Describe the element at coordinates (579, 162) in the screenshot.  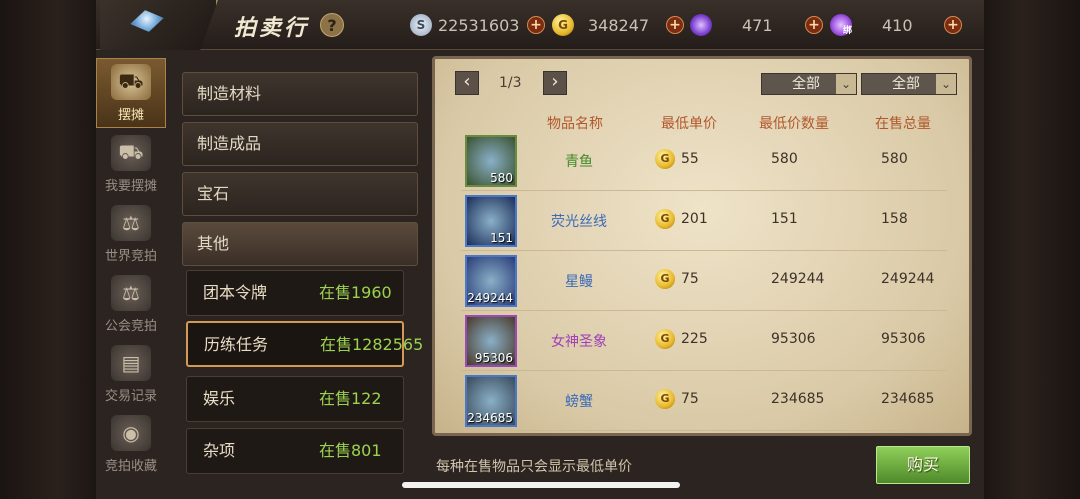
I see `item-name: 青鱼` at that location.